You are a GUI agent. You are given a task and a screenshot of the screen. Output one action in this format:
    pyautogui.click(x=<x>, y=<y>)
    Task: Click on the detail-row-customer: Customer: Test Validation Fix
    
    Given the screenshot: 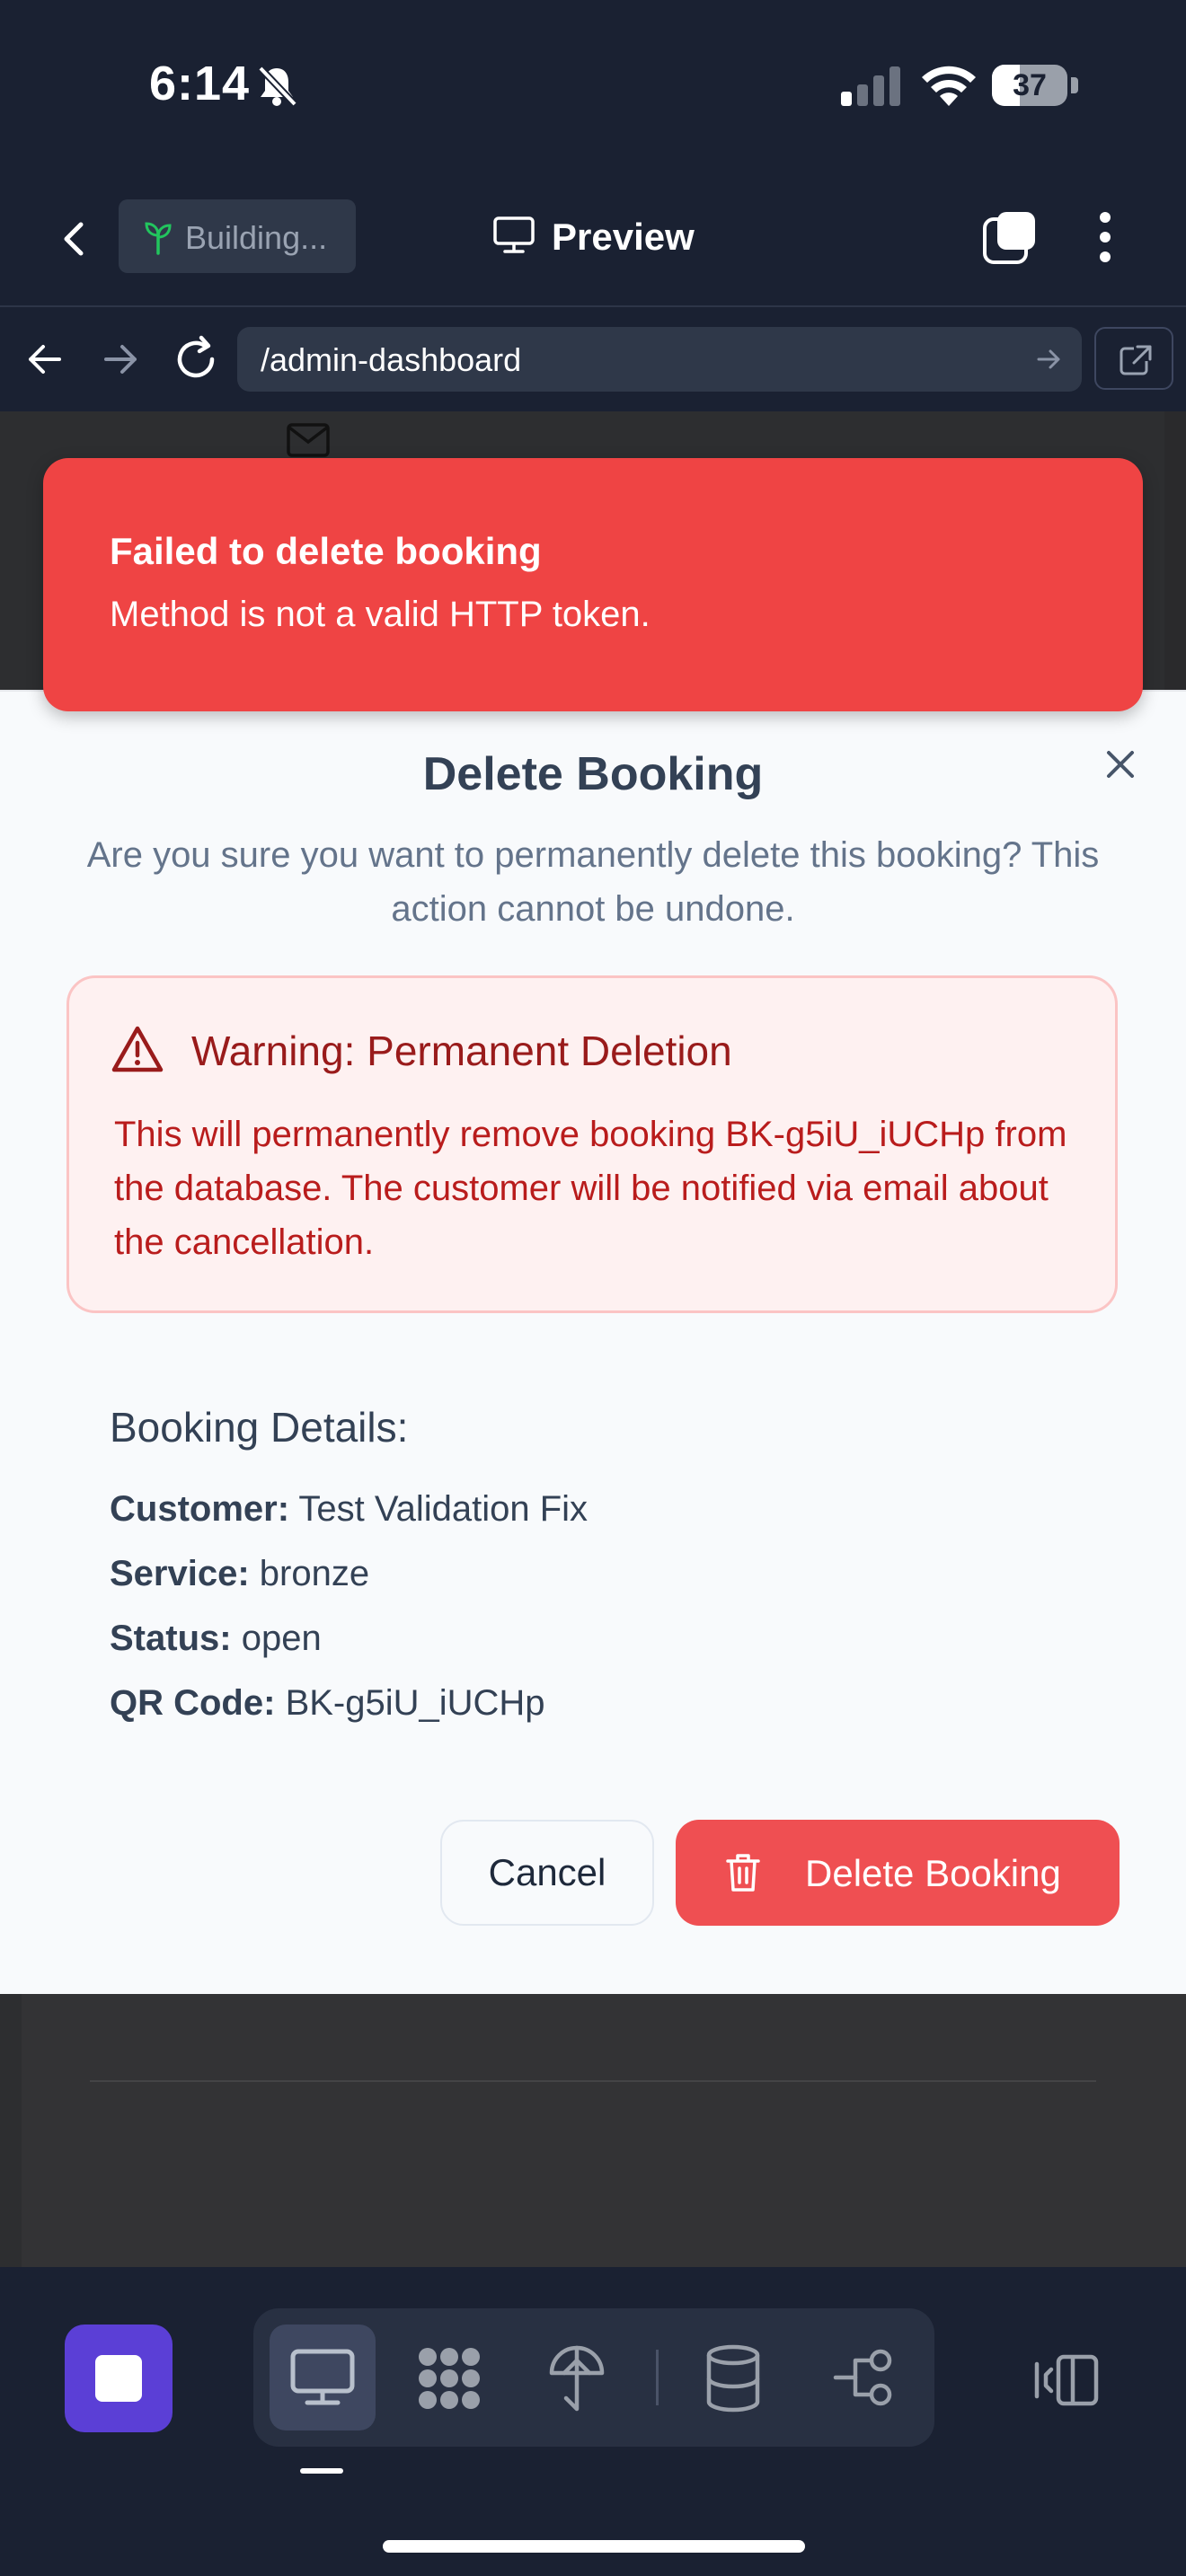 What is the action you would take?
    pyautogui.click(x=349, y=1509)
    